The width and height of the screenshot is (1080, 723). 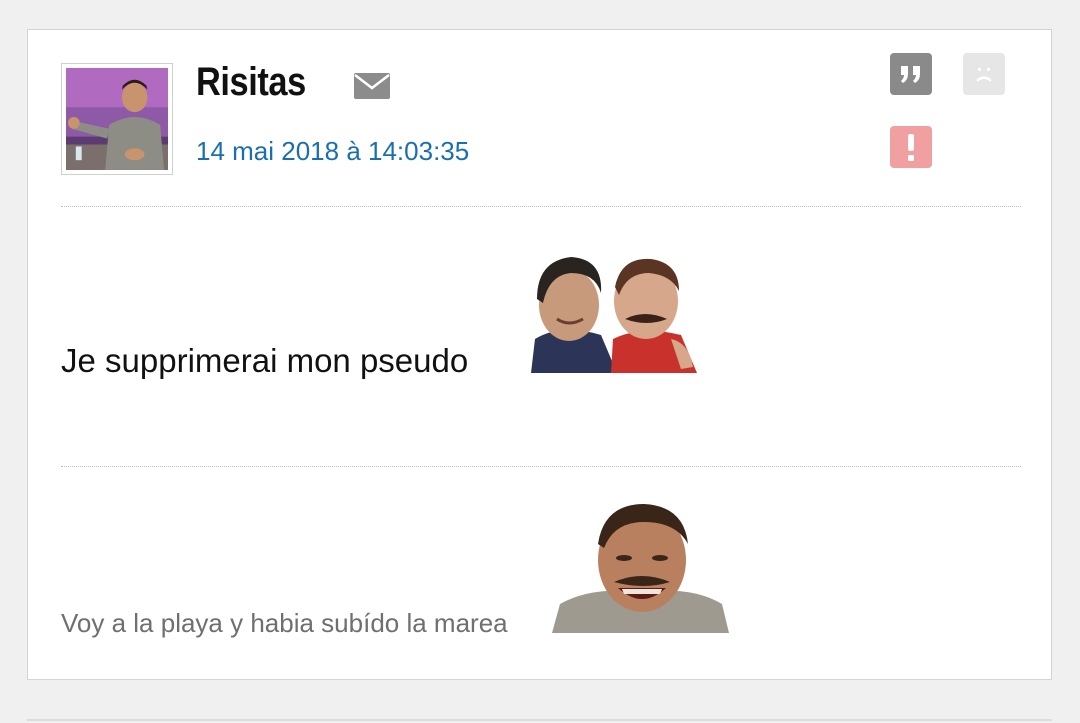 What do you see at coordinates (541, 466) in the screenshot?
I see `signature-divider` at bounding box center [541, 466].